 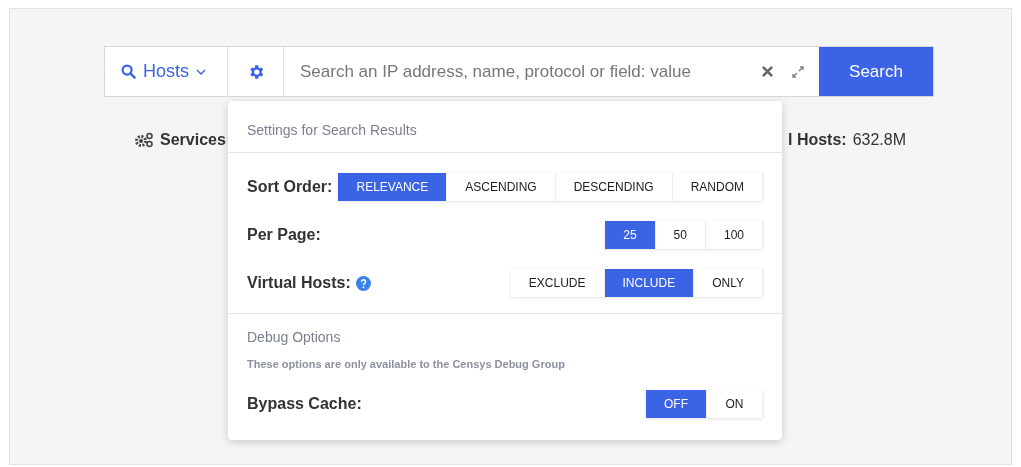 What do you see at coordinates (680, 235) in the screenshot?
I see `option-button: 50` at bounding box center [680, 235].